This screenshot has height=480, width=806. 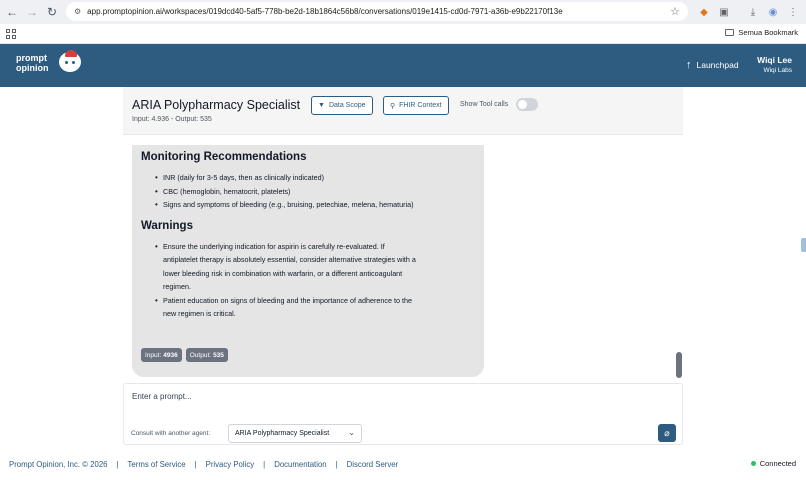 What do you see at coordinates (230, 464) in the screenshot?
I see `privacy-link: Privacy Policy` at bounding box center [230, 464].